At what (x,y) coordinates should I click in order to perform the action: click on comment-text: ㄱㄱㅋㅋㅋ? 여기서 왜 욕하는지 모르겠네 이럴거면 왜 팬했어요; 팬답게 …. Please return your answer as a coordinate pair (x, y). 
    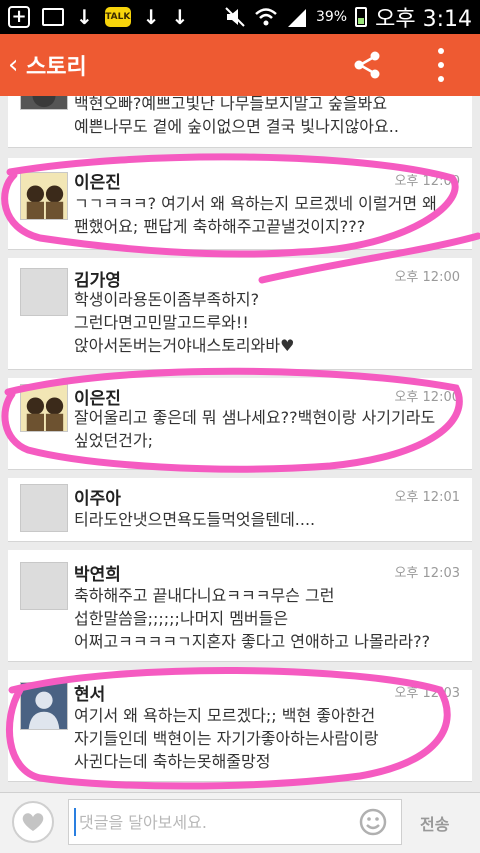
    Looking at the image, I should click on (255, 215).